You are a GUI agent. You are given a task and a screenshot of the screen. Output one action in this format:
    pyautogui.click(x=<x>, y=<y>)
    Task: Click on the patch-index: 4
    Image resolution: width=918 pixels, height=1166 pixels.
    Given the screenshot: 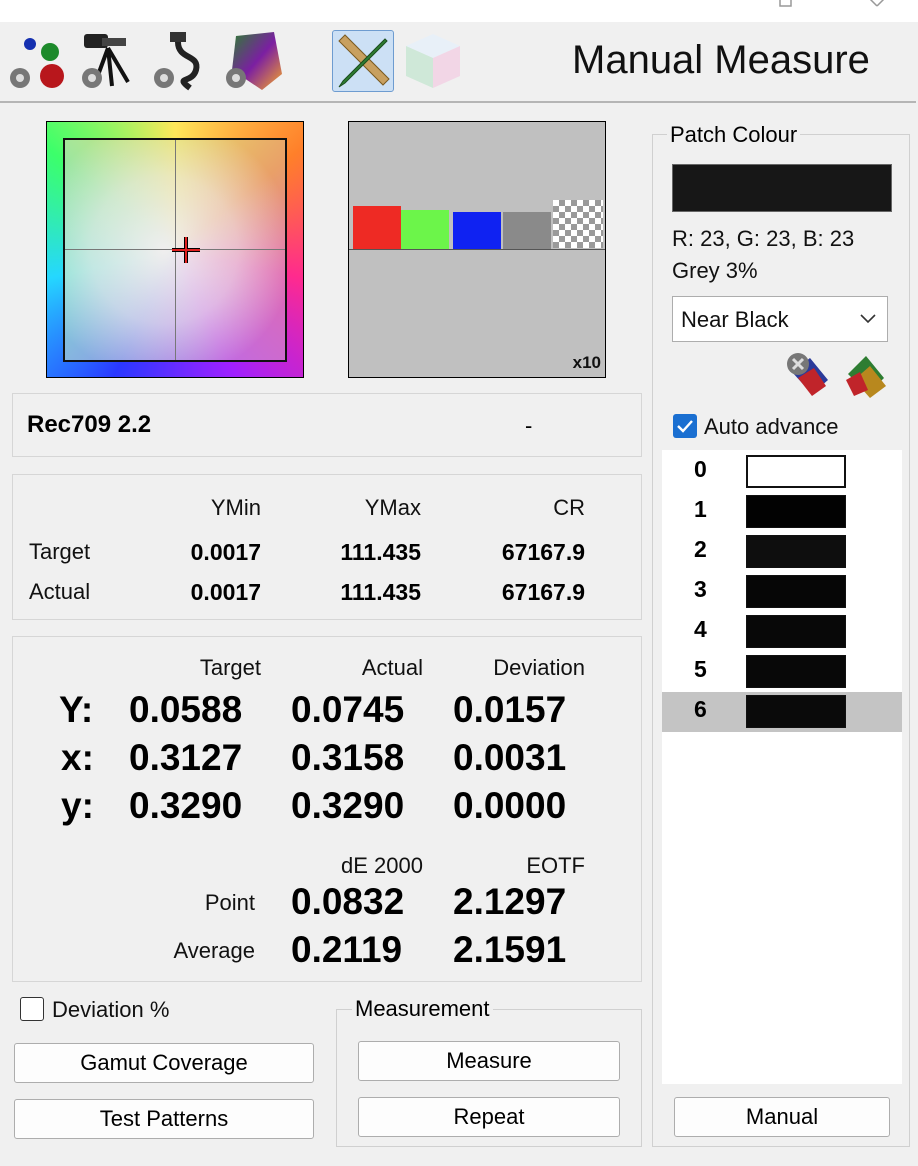 What is the action you would take?
    pyautogui.click(x=700, y=629)
    